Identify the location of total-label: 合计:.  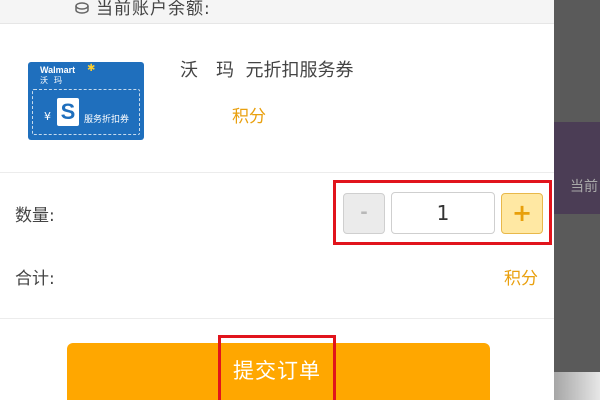
(35, 279).